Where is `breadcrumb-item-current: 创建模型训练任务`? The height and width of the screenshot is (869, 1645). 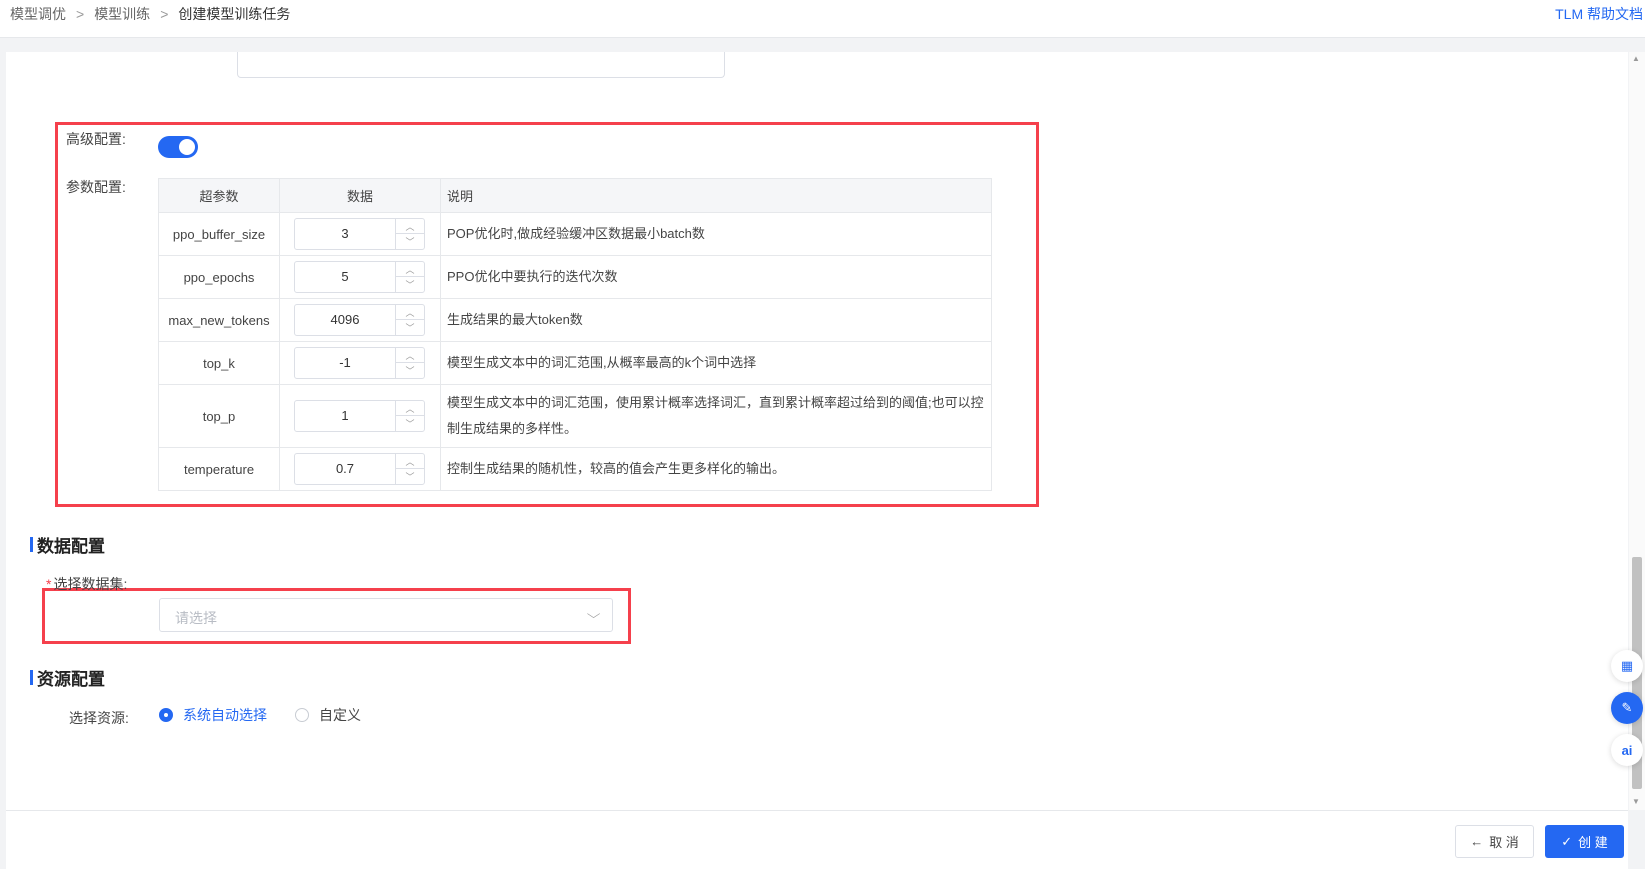
breadcrumb-item-current: 创建模型训练任务 is located at coordinates (234, 14).